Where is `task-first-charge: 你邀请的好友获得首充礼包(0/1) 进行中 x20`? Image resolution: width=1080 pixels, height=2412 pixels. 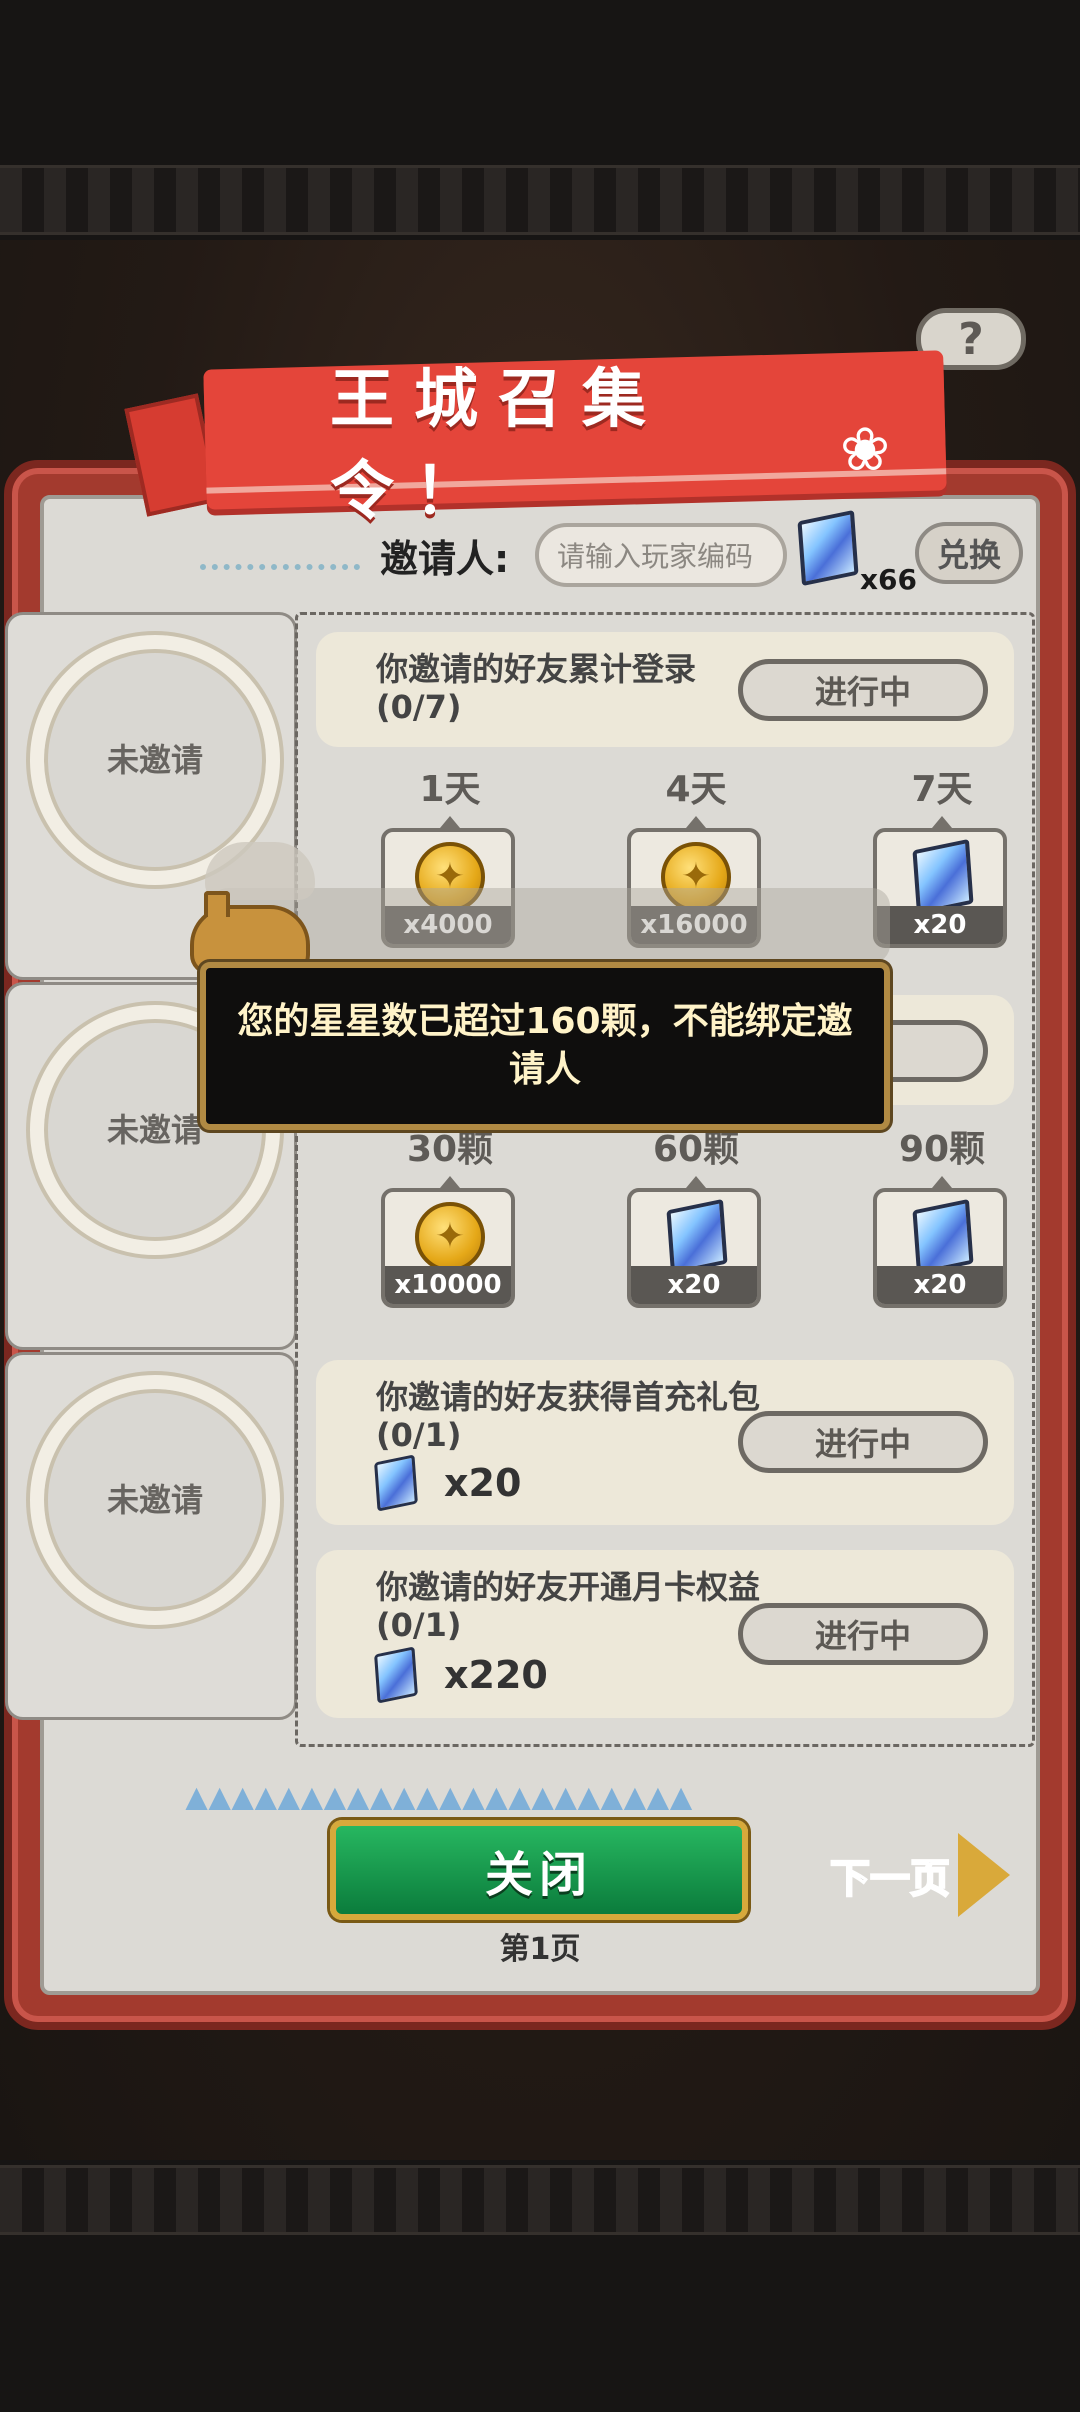 task-first-charge: 你邀请的好友获得首充礼包(0/1) 进行中 x20 is located at coordinates (665, 1442).